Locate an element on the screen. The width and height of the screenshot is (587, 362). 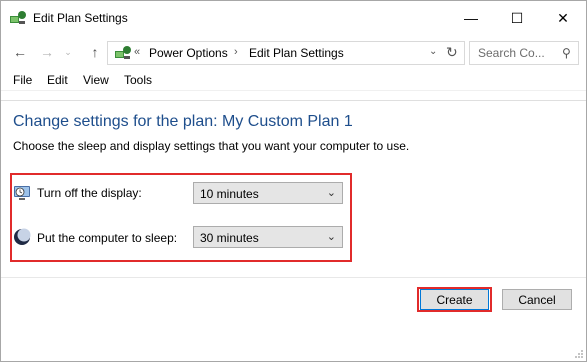
search-box: Search Co... ⚲ is located at coordinates (524, 53).